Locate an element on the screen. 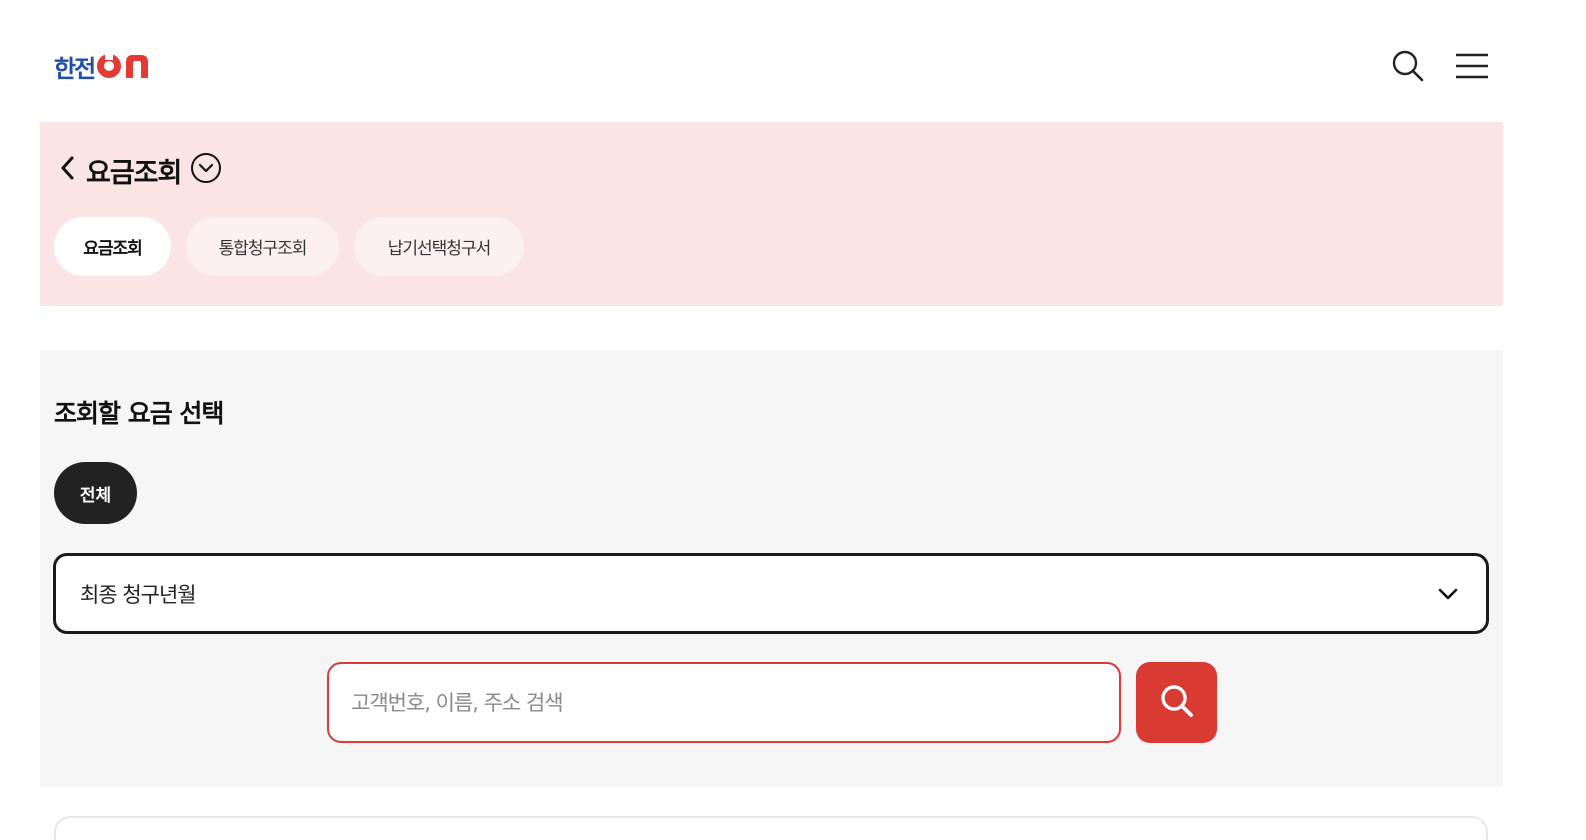  hamburger-menu-icon is located at coordinates (1472, 68).